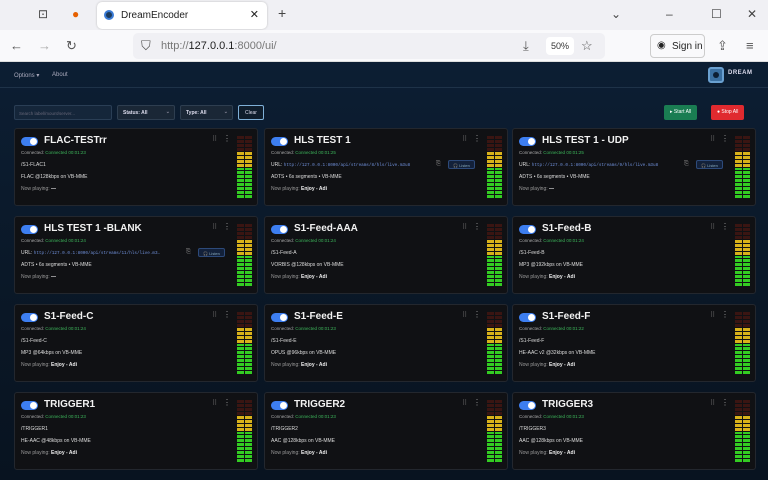  I want to click on chevron-down-icon: ⌄, so click(616, 14).